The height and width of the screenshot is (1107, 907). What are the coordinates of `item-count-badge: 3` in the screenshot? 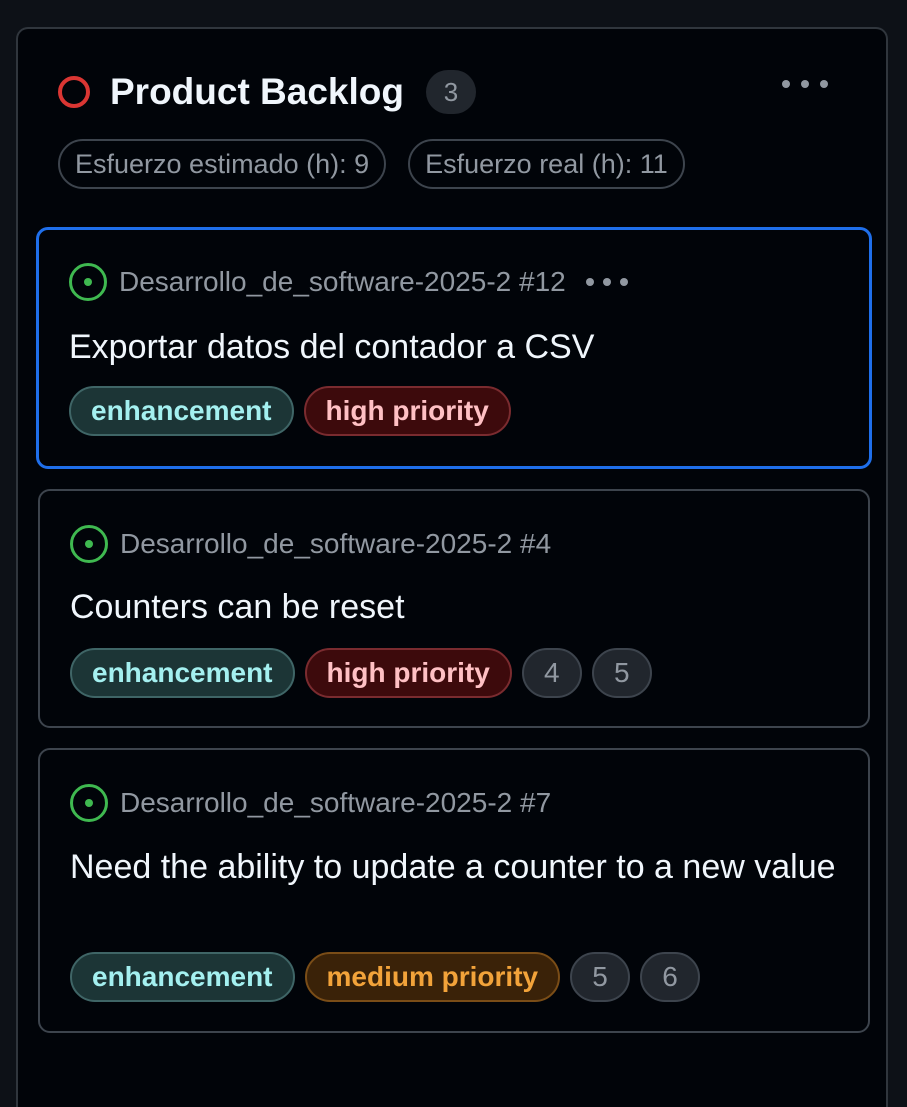 It's located at (451, 92).